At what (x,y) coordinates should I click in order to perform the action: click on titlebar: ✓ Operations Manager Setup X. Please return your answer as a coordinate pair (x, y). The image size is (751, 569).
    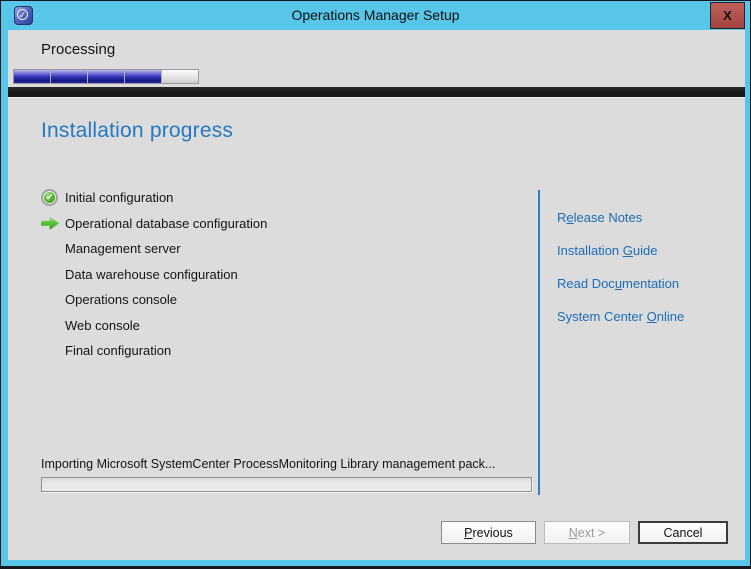
    Looking at the image, I should click on (375, 15).